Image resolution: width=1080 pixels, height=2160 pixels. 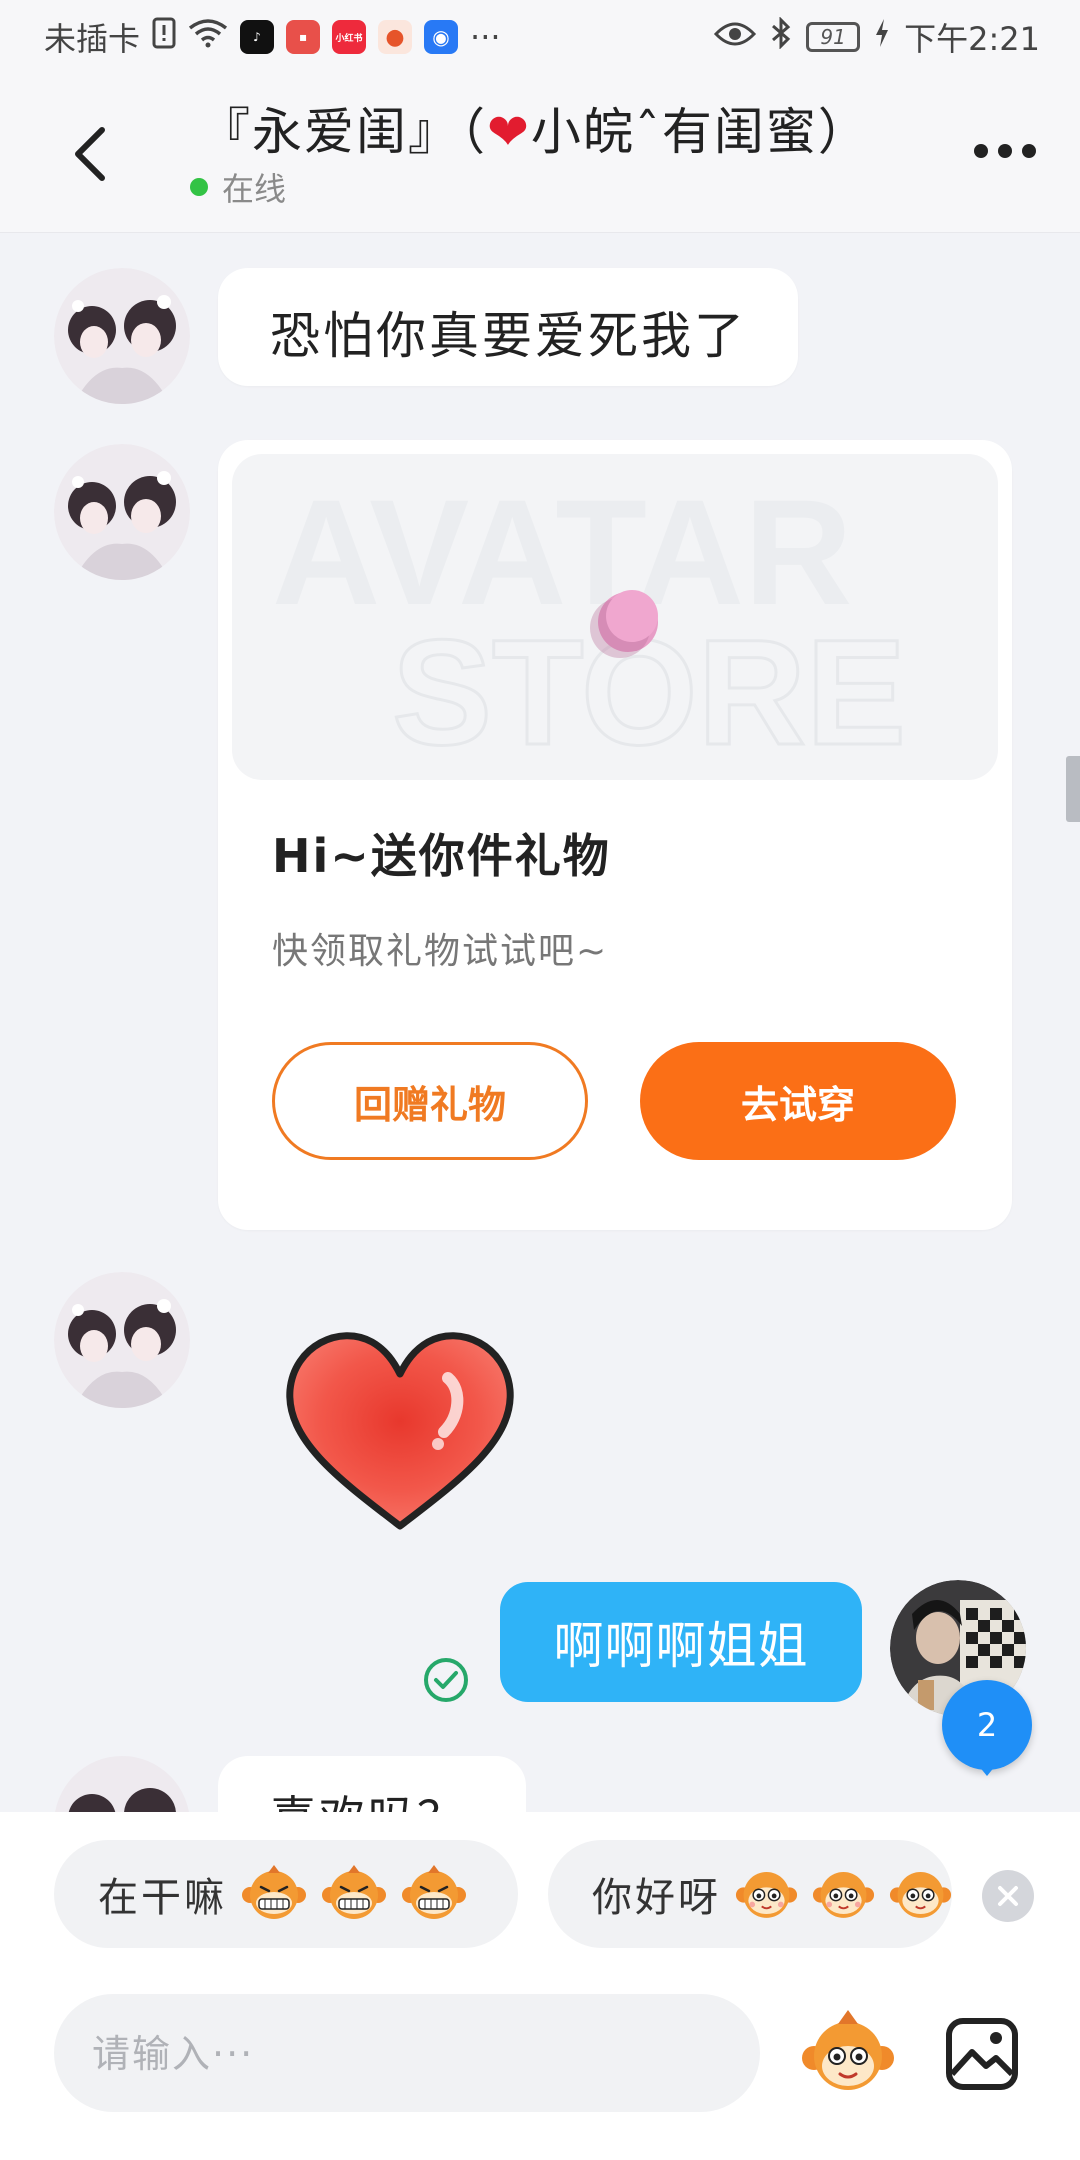 I want to click on online-dot-icon, so click(x=199, y=187).